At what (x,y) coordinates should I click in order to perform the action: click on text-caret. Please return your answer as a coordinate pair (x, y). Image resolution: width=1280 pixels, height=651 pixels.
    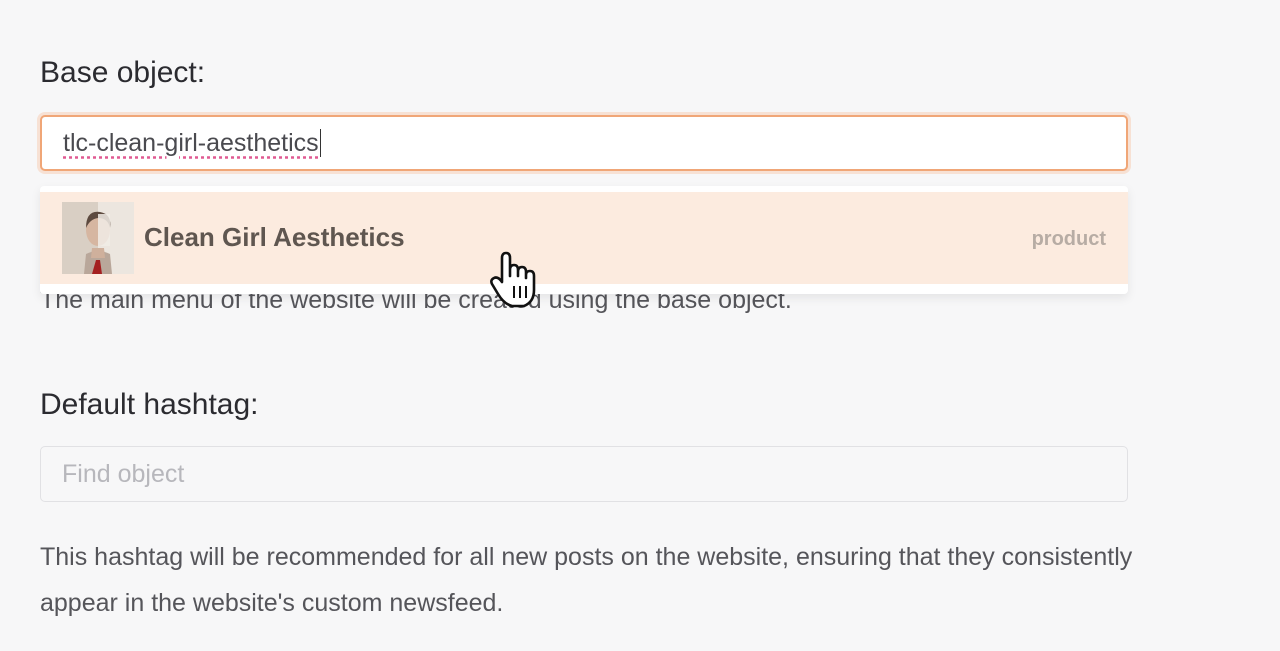
    Looking at the image, I should click on (320, 143).